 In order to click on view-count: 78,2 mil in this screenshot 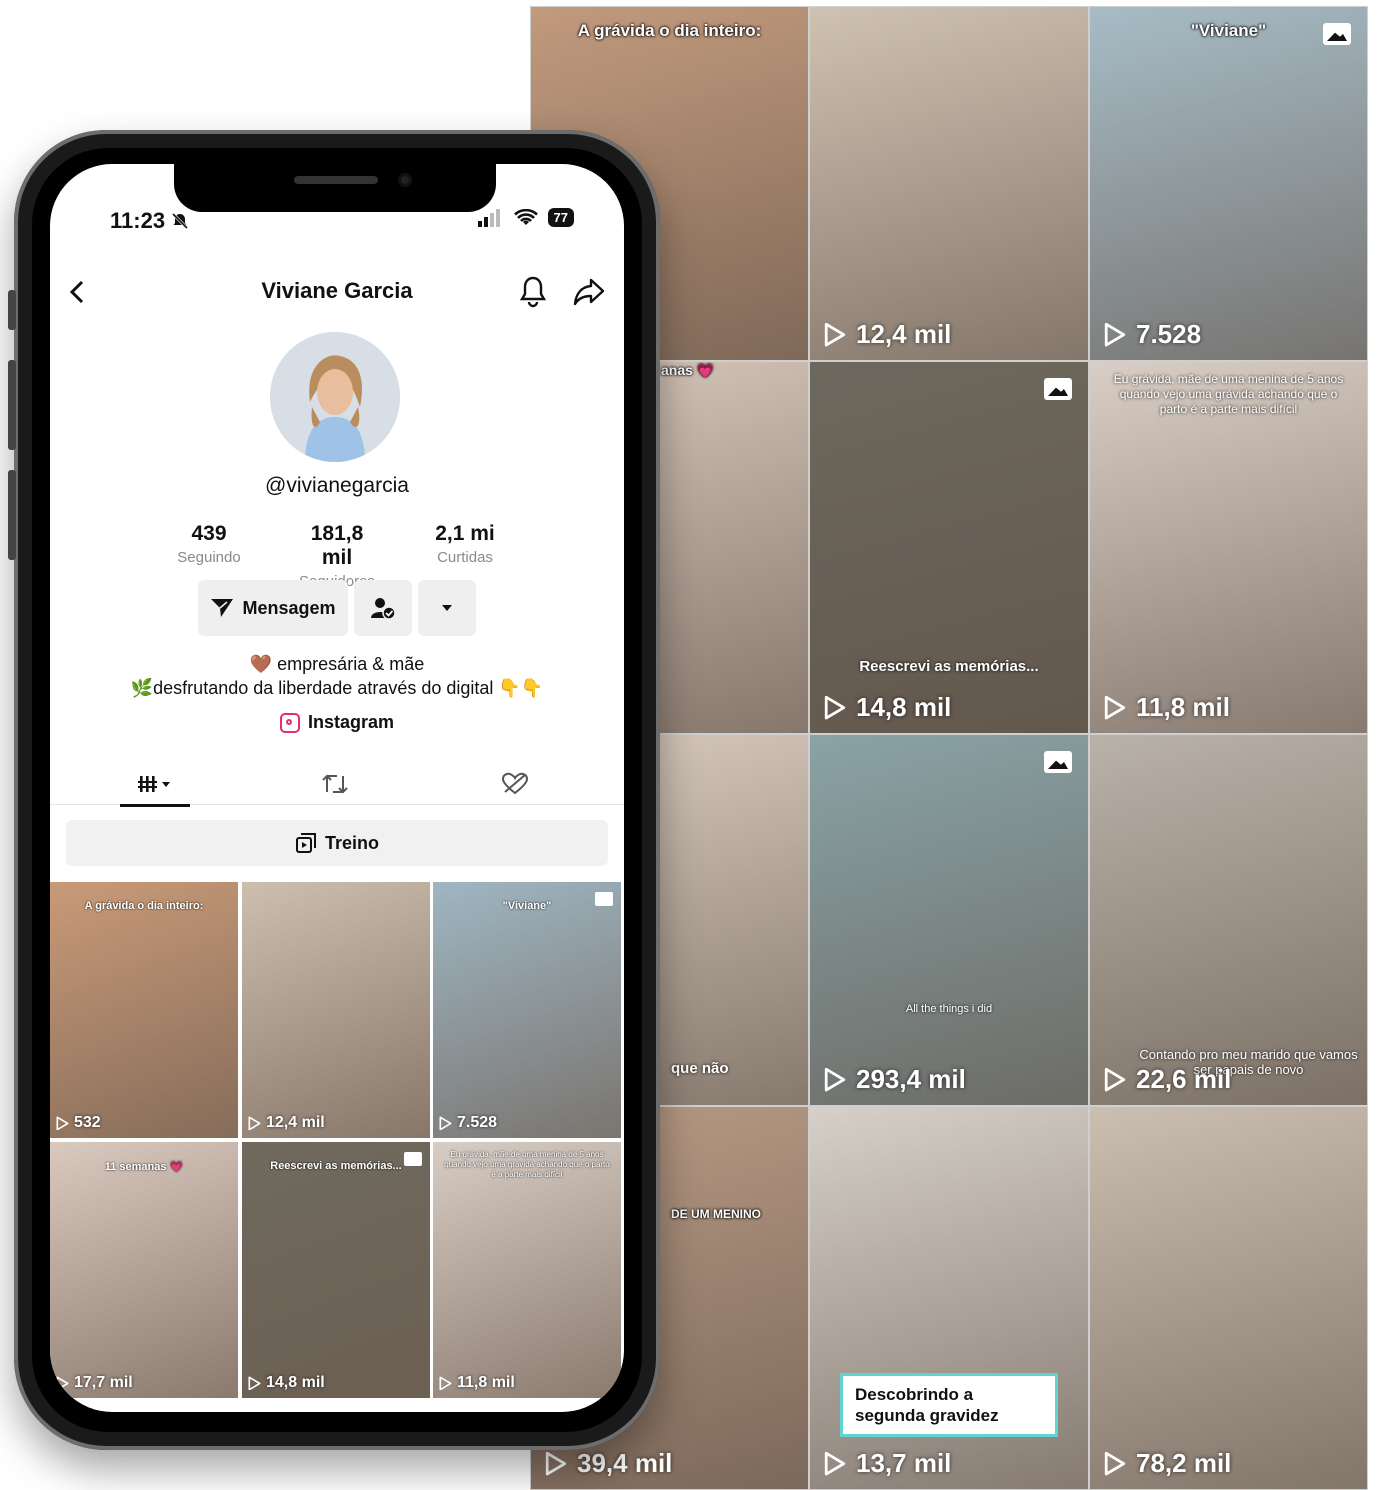, I will do `click(1167, 1463)`.